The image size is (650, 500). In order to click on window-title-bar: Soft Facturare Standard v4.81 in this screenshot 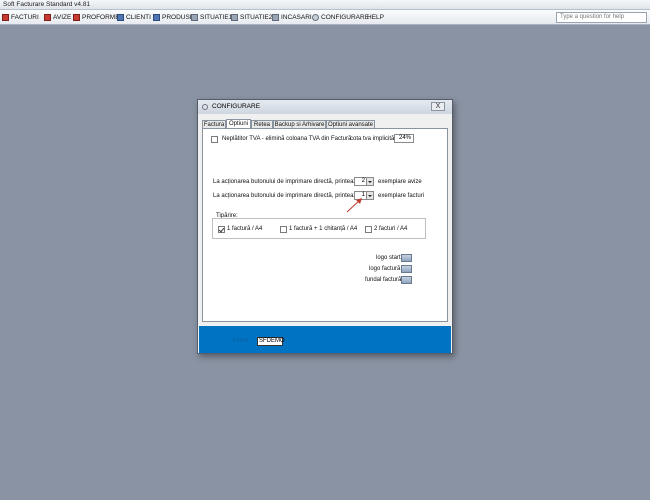, I will do `click(325, 5)`.